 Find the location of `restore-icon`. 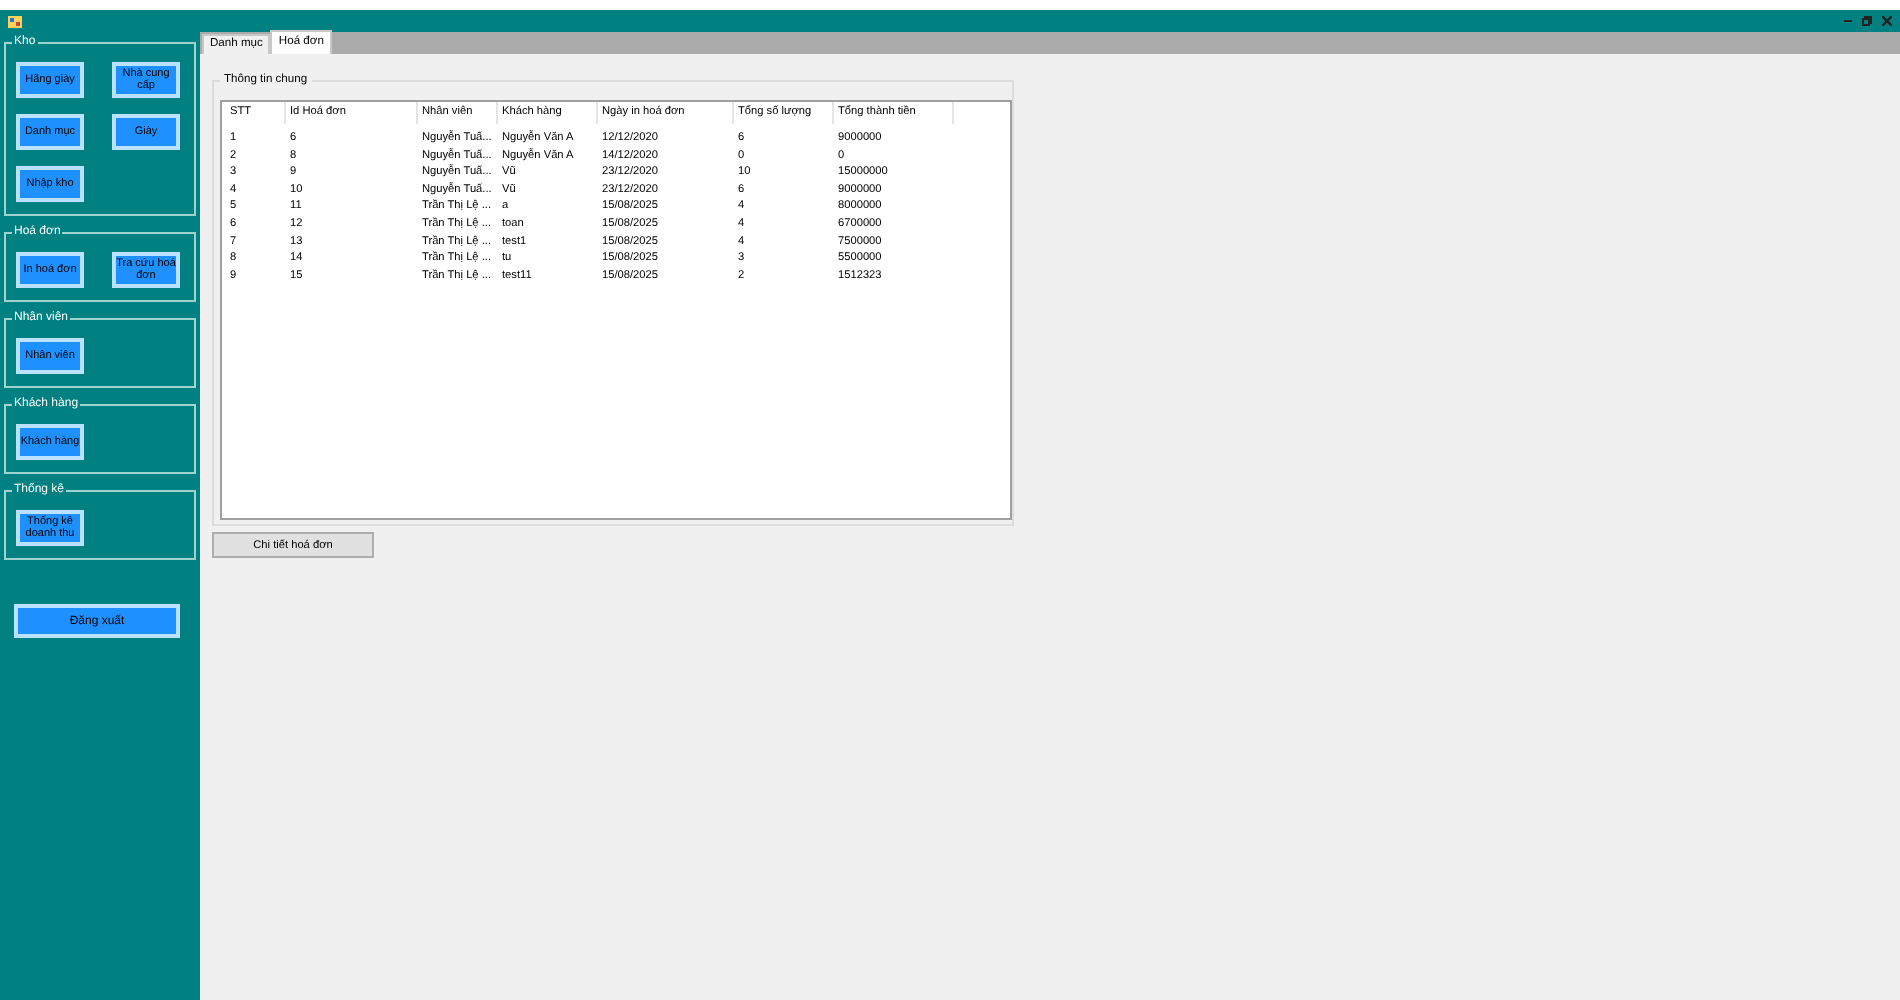

restore-icon is located at coordinates (1867, 21).